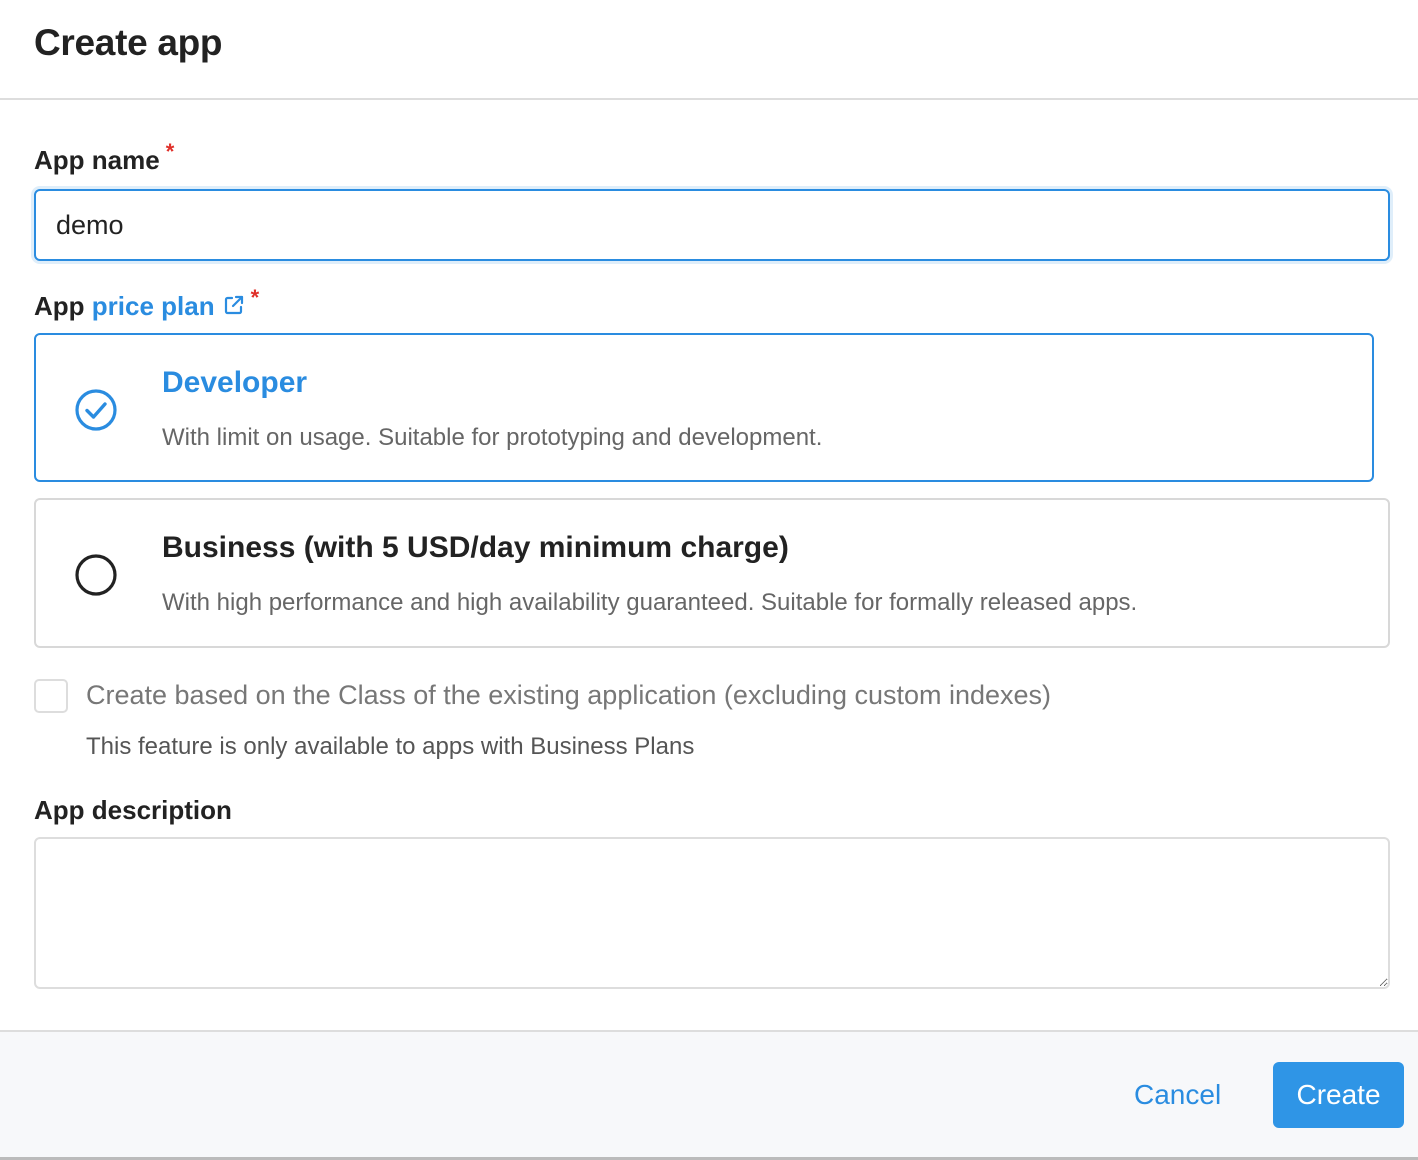 This screenshot has height=1160, width=1418. What do you see at coordinates (712, 913) in the screenshot?
I see `app-description-textarea` at bounding box center [712, 913].